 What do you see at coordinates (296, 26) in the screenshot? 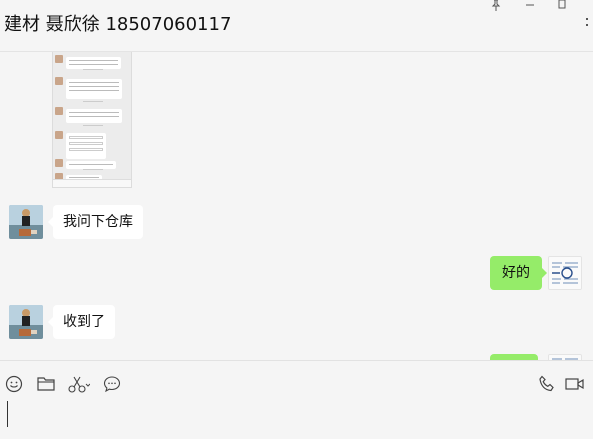
I see `chat-header: 建材 聂欣徐 18507060117` at bounding box center [296, 26].